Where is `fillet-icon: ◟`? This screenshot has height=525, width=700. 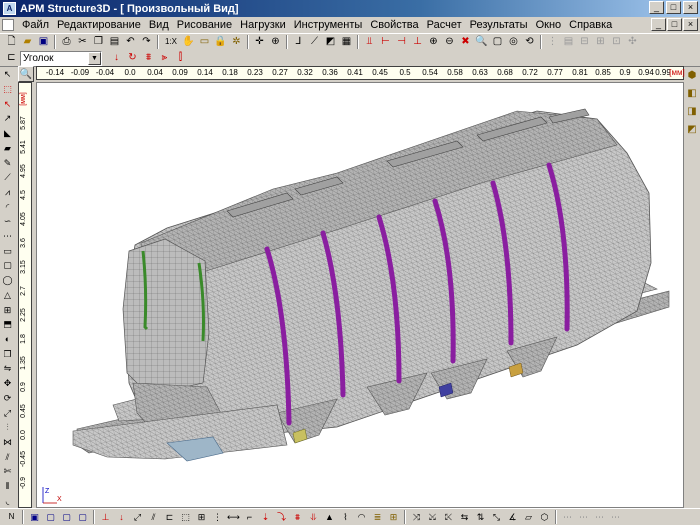
fillet-icon: ◟ is located at coordinates (7, 501).